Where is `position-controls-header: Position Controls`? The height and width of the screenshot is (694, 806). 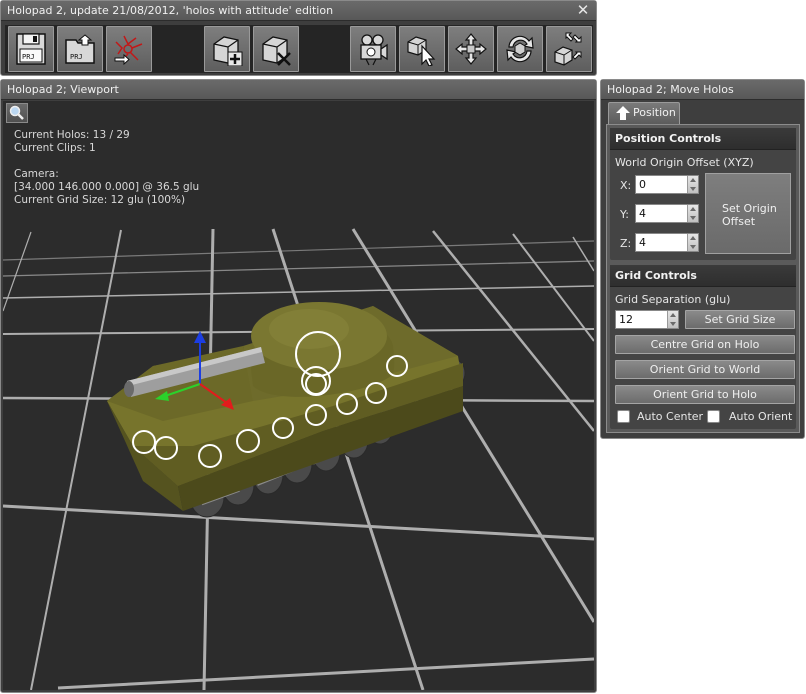
position-controls-header: Position Controls is located at coordinates (703, 139).